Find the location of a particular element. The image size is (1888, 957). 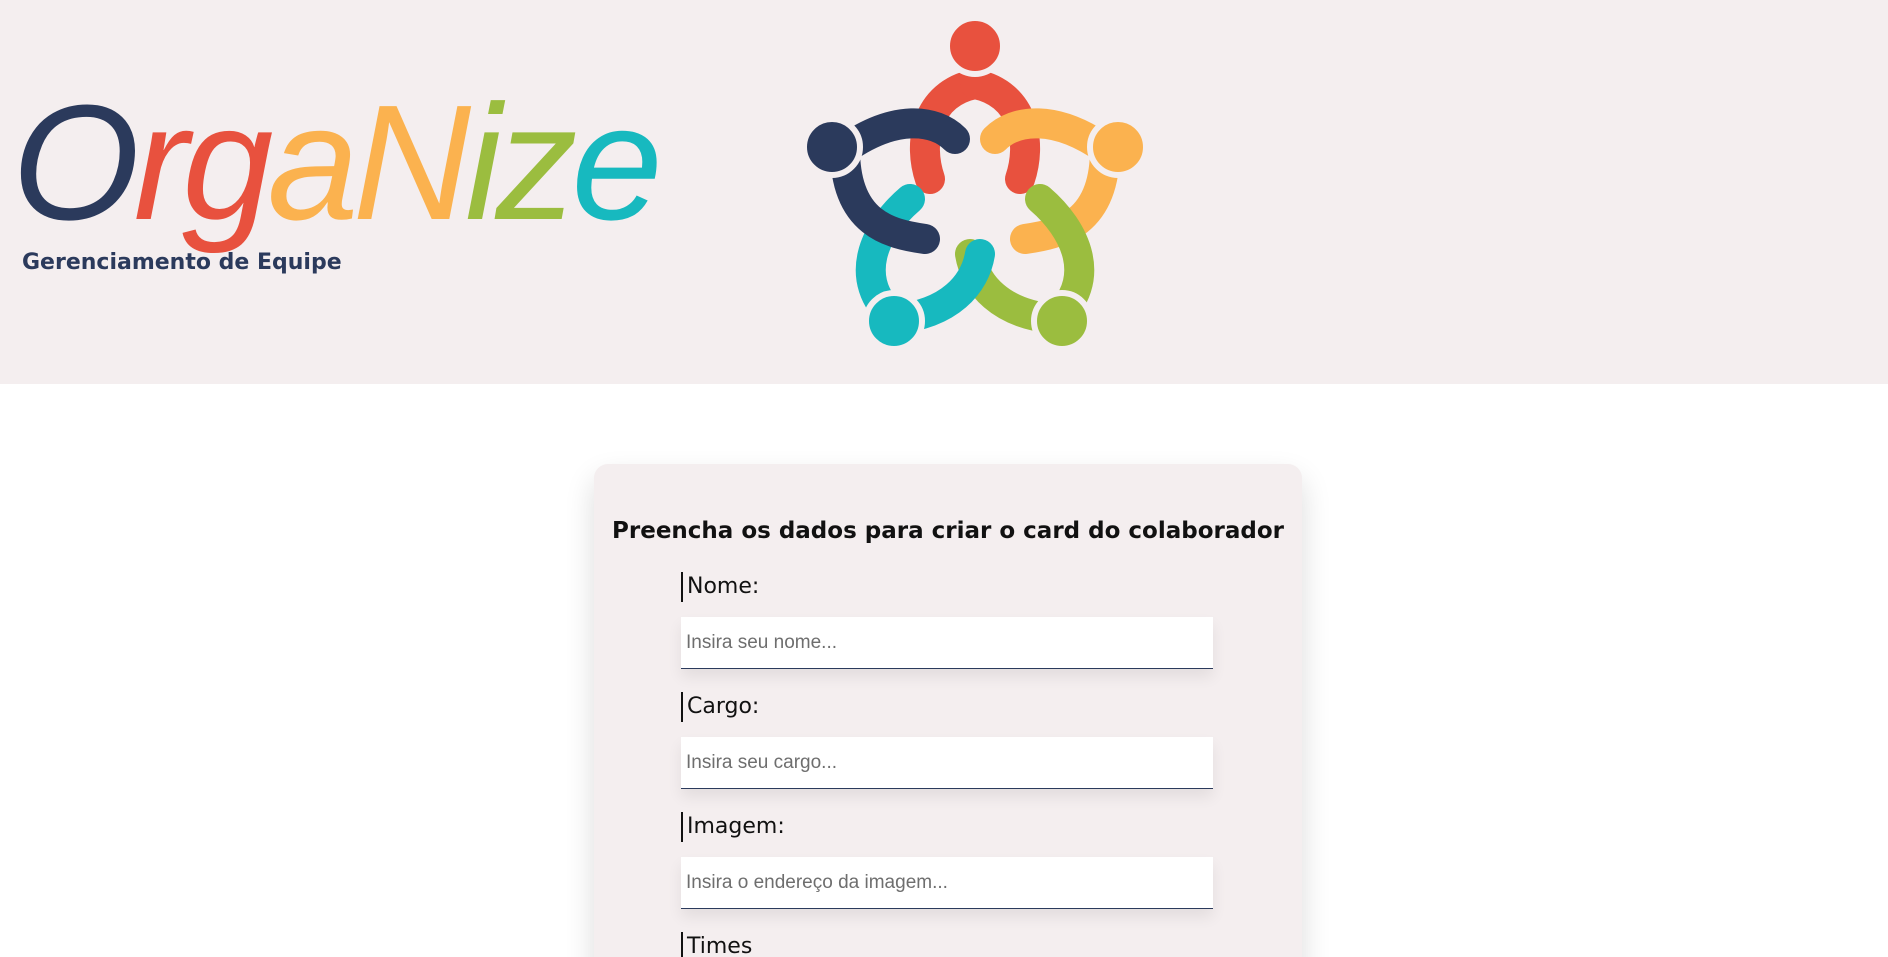

logo-letter: e is located at coordinates (617, 162).